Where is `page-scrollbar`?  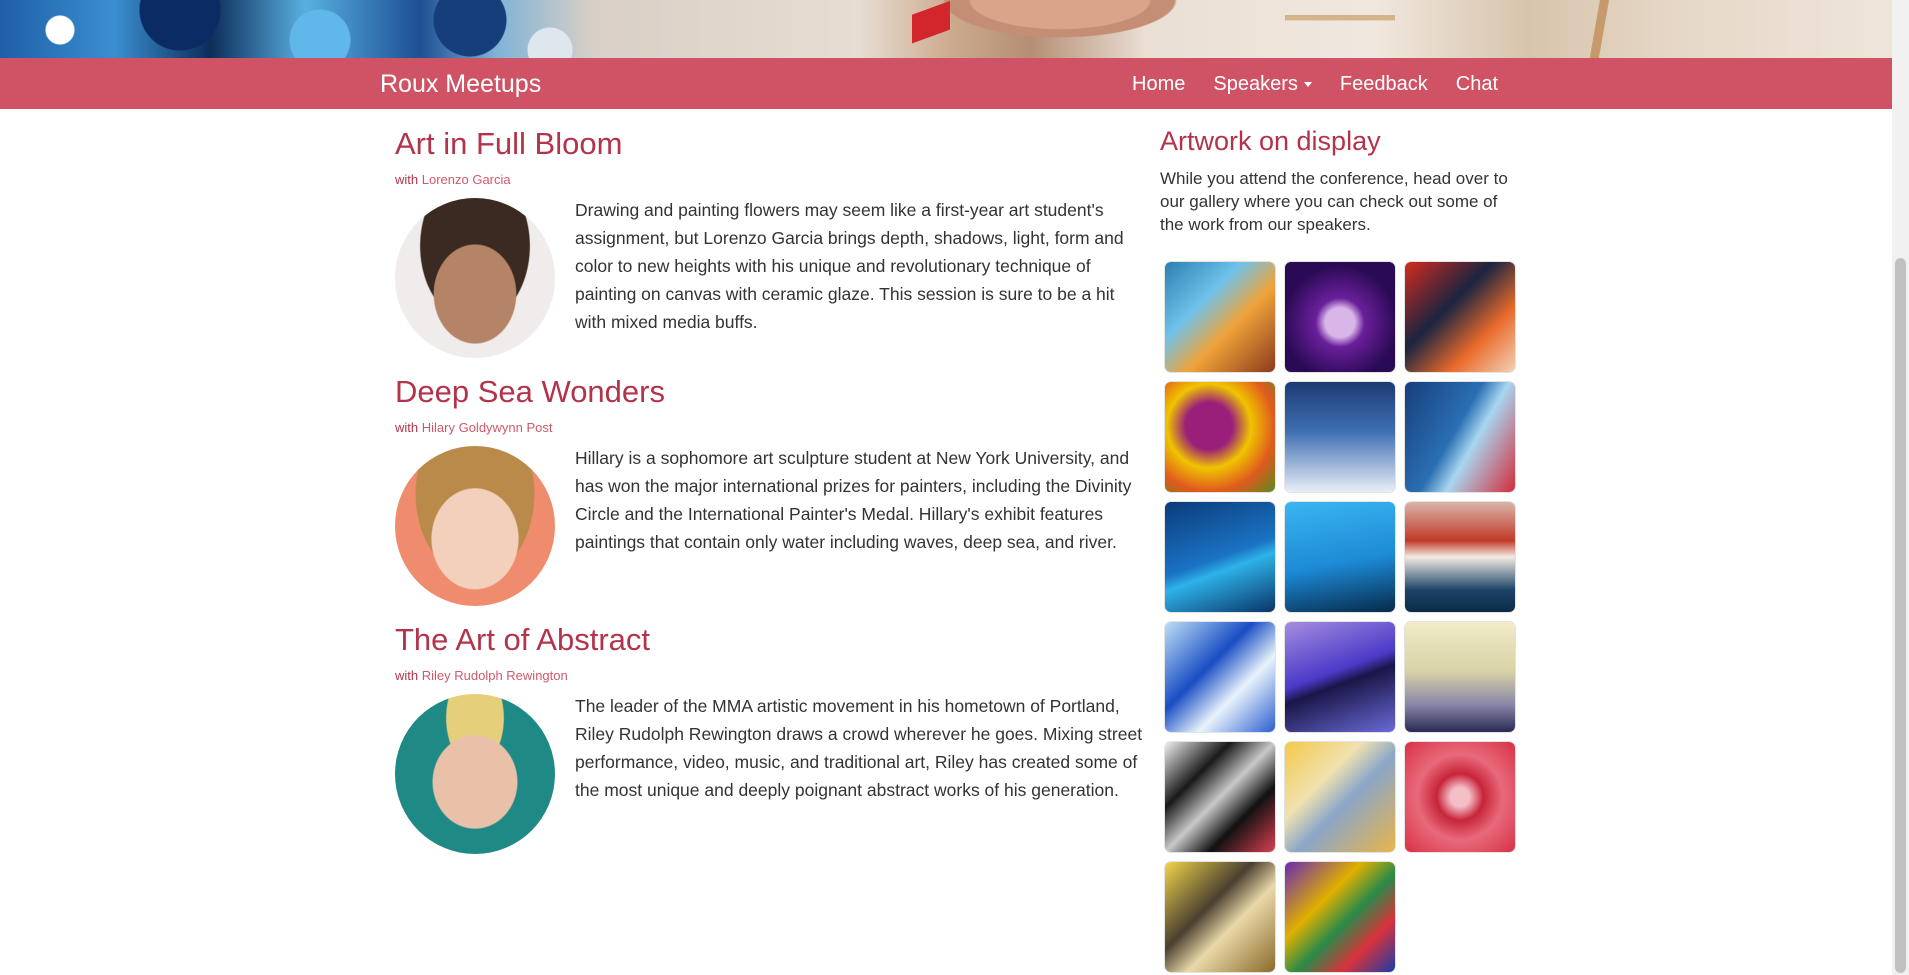 page-scrollbar is located at coordinates (1900, 487).